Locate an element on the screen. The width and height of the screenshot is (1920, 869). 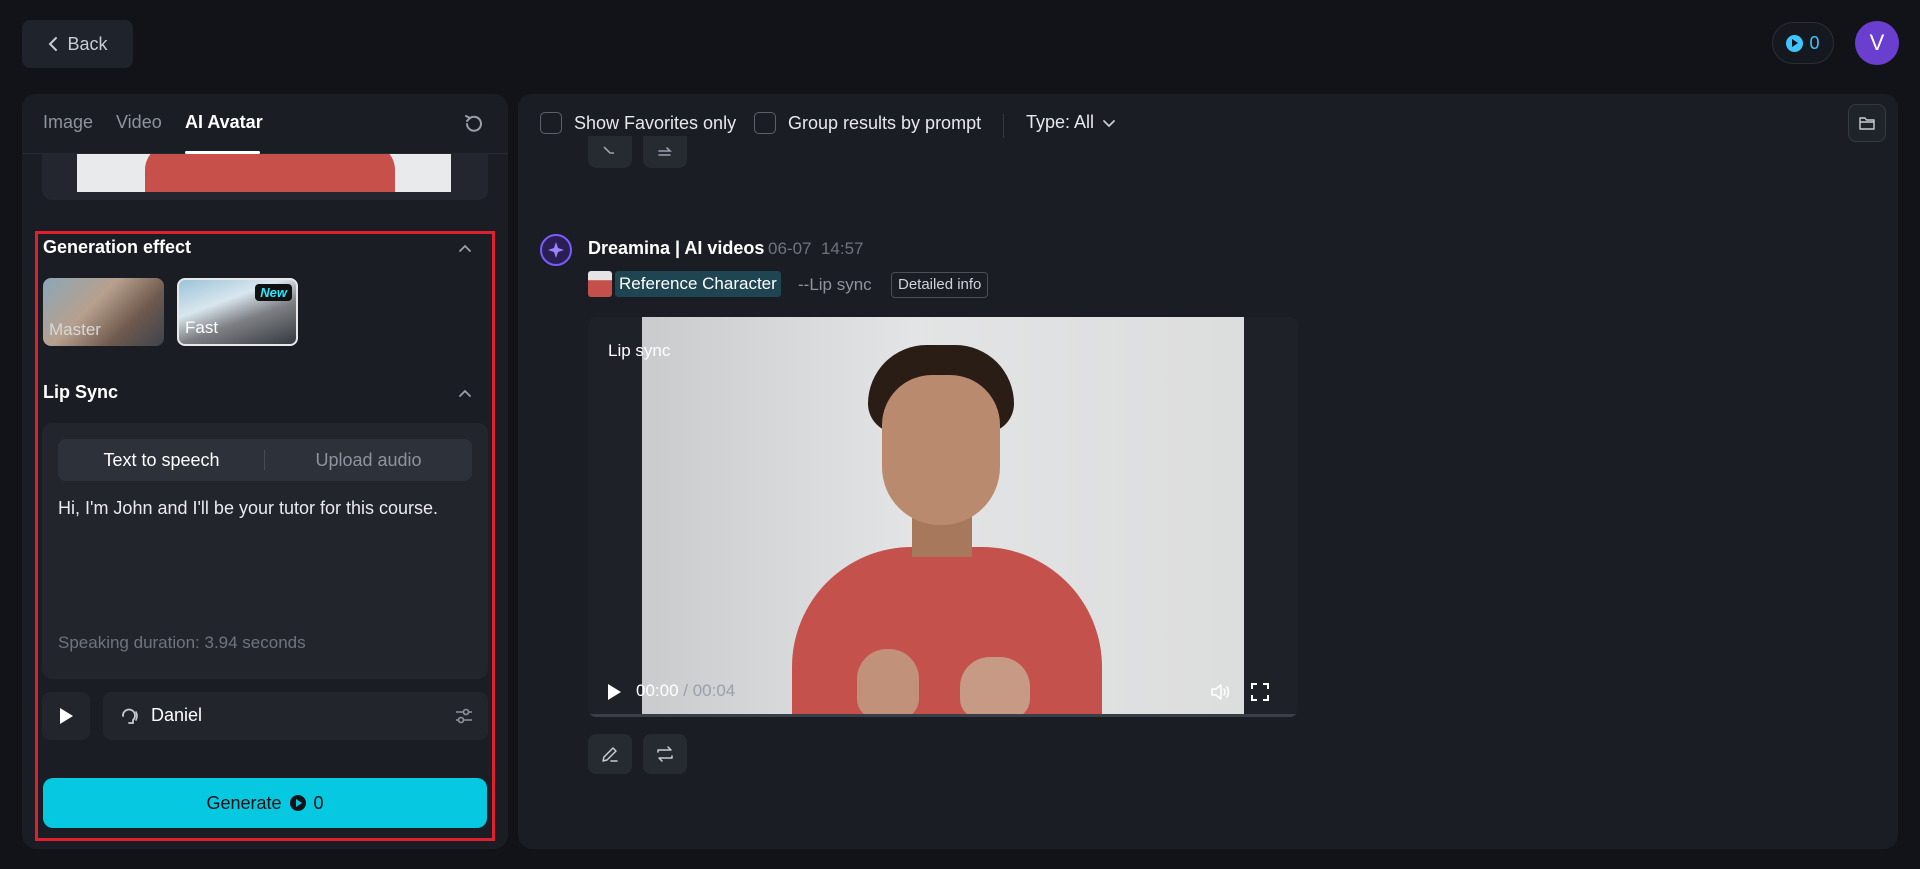
generate-button: Generate 0 is located at coordinates (265, 803).